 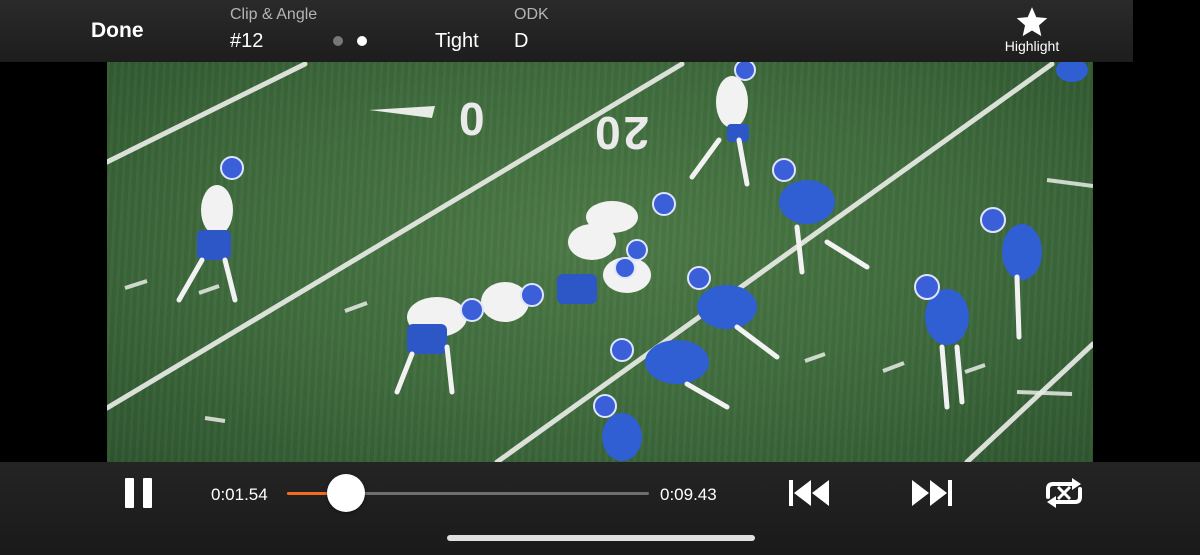 What do you see at coordinates (531, 14) in the screenshot?
I see `odk-title: ODK` at bounding box center [531, 14].